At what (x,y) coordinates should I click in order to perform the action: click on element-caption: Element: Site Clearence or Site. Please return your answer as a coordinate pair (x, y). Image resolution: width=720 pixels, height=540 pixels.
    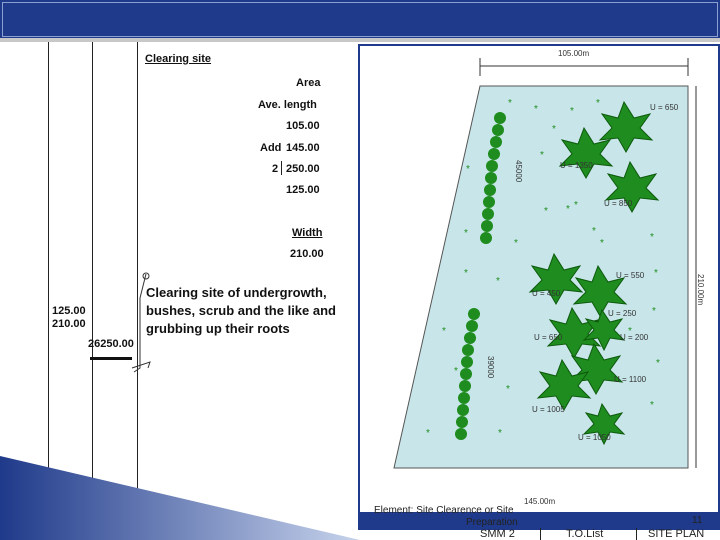
    Looking at the image, I should click on (444, 510).